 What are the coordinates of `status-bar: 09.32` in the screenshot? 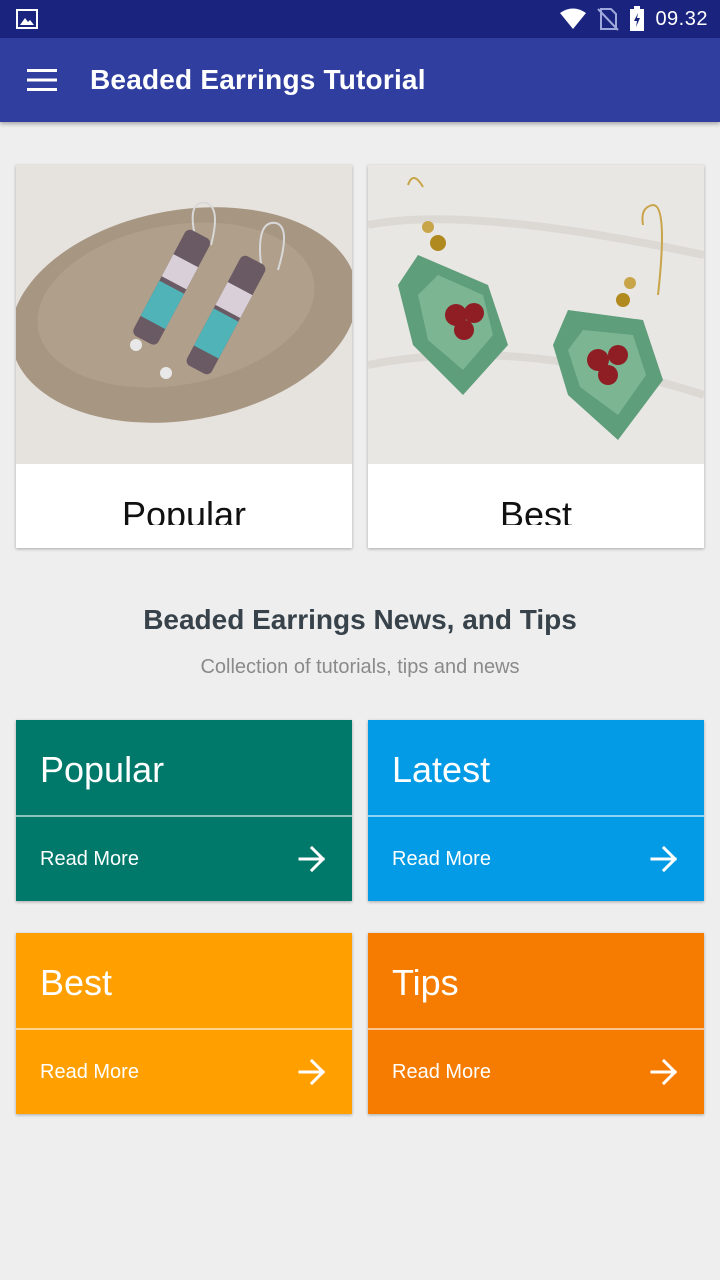 It's located at (360, 19).